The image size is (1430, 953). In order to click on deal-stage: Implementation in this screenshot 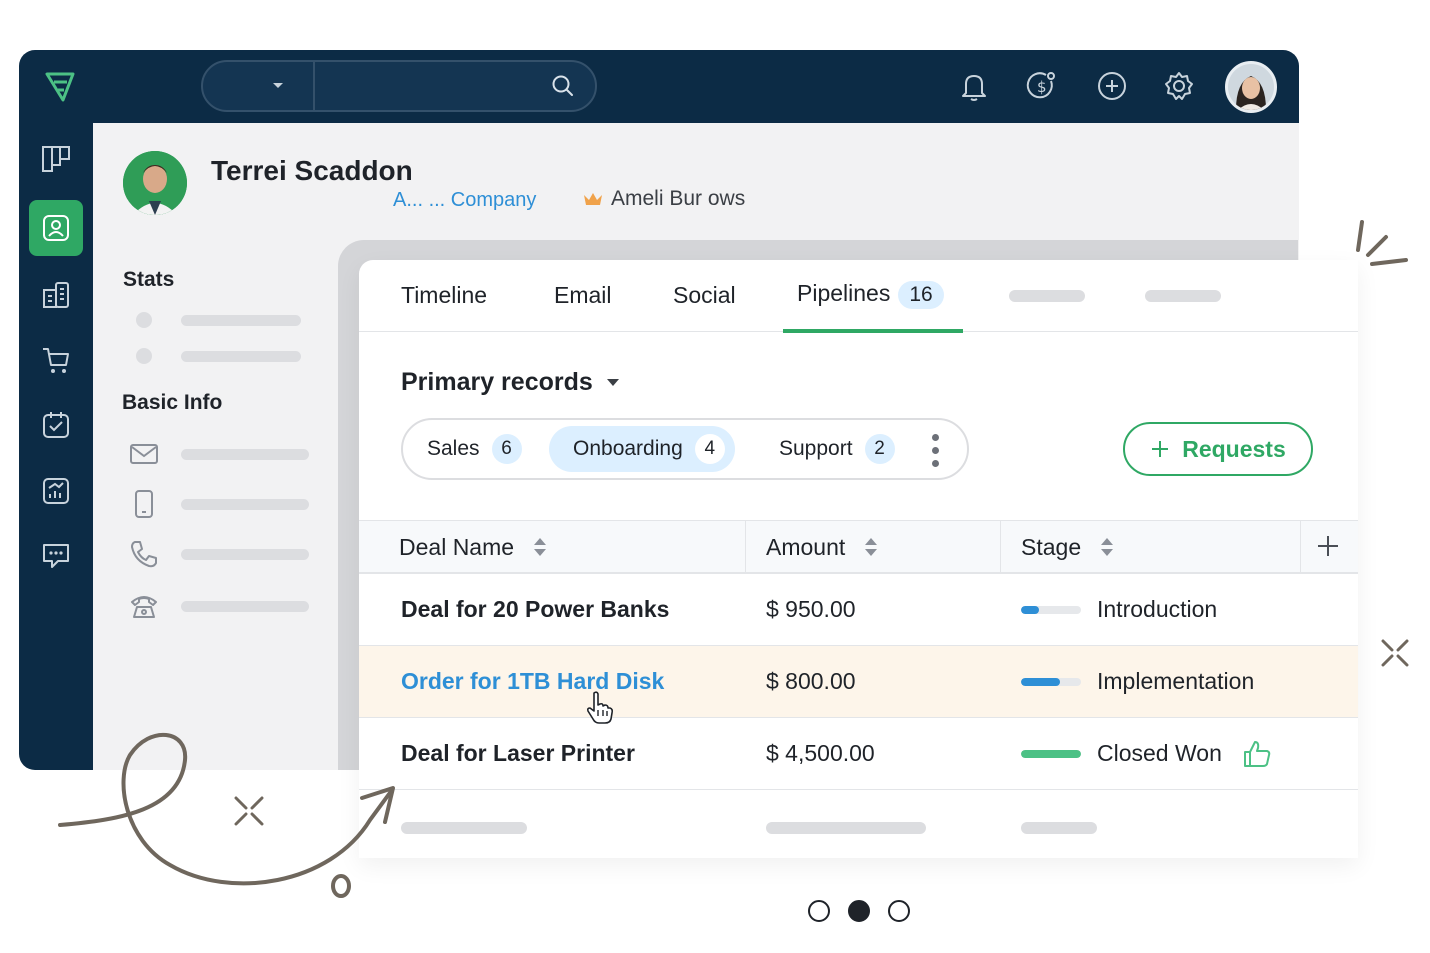, I will do `click(1137, 681)`.